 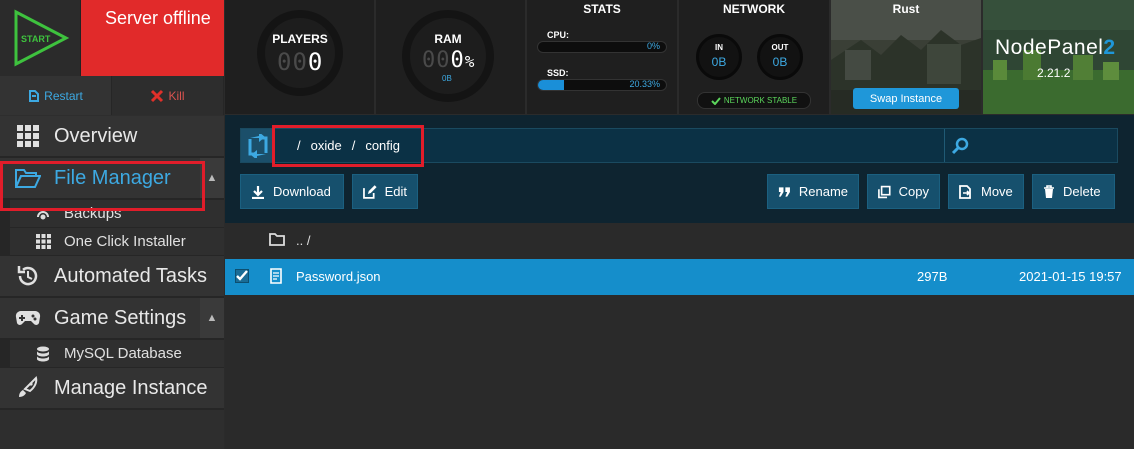 What do you see at coordinates (932, 276) in the screenshot?
I see `file-size: 297B` at bounding box center [932, 276].